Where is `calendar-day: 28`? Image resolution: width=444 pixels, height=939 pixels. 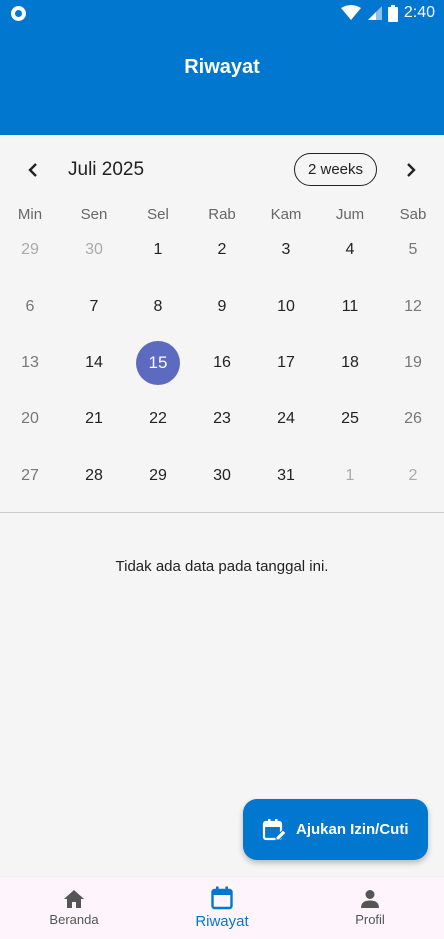
calendar-day: 28 is located at coordinates (94, 476).